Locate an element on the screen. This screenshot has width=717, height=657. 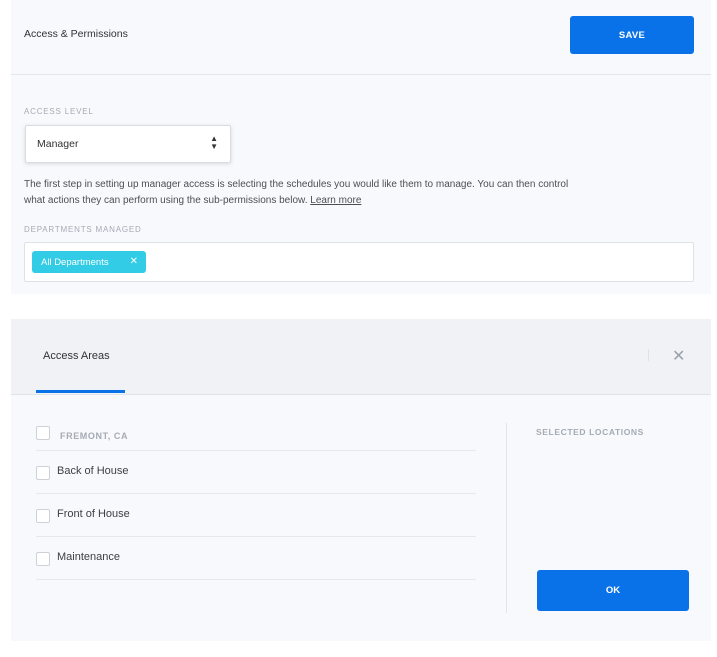
checkbox-front-of-house is located at coordinates (43, 516).